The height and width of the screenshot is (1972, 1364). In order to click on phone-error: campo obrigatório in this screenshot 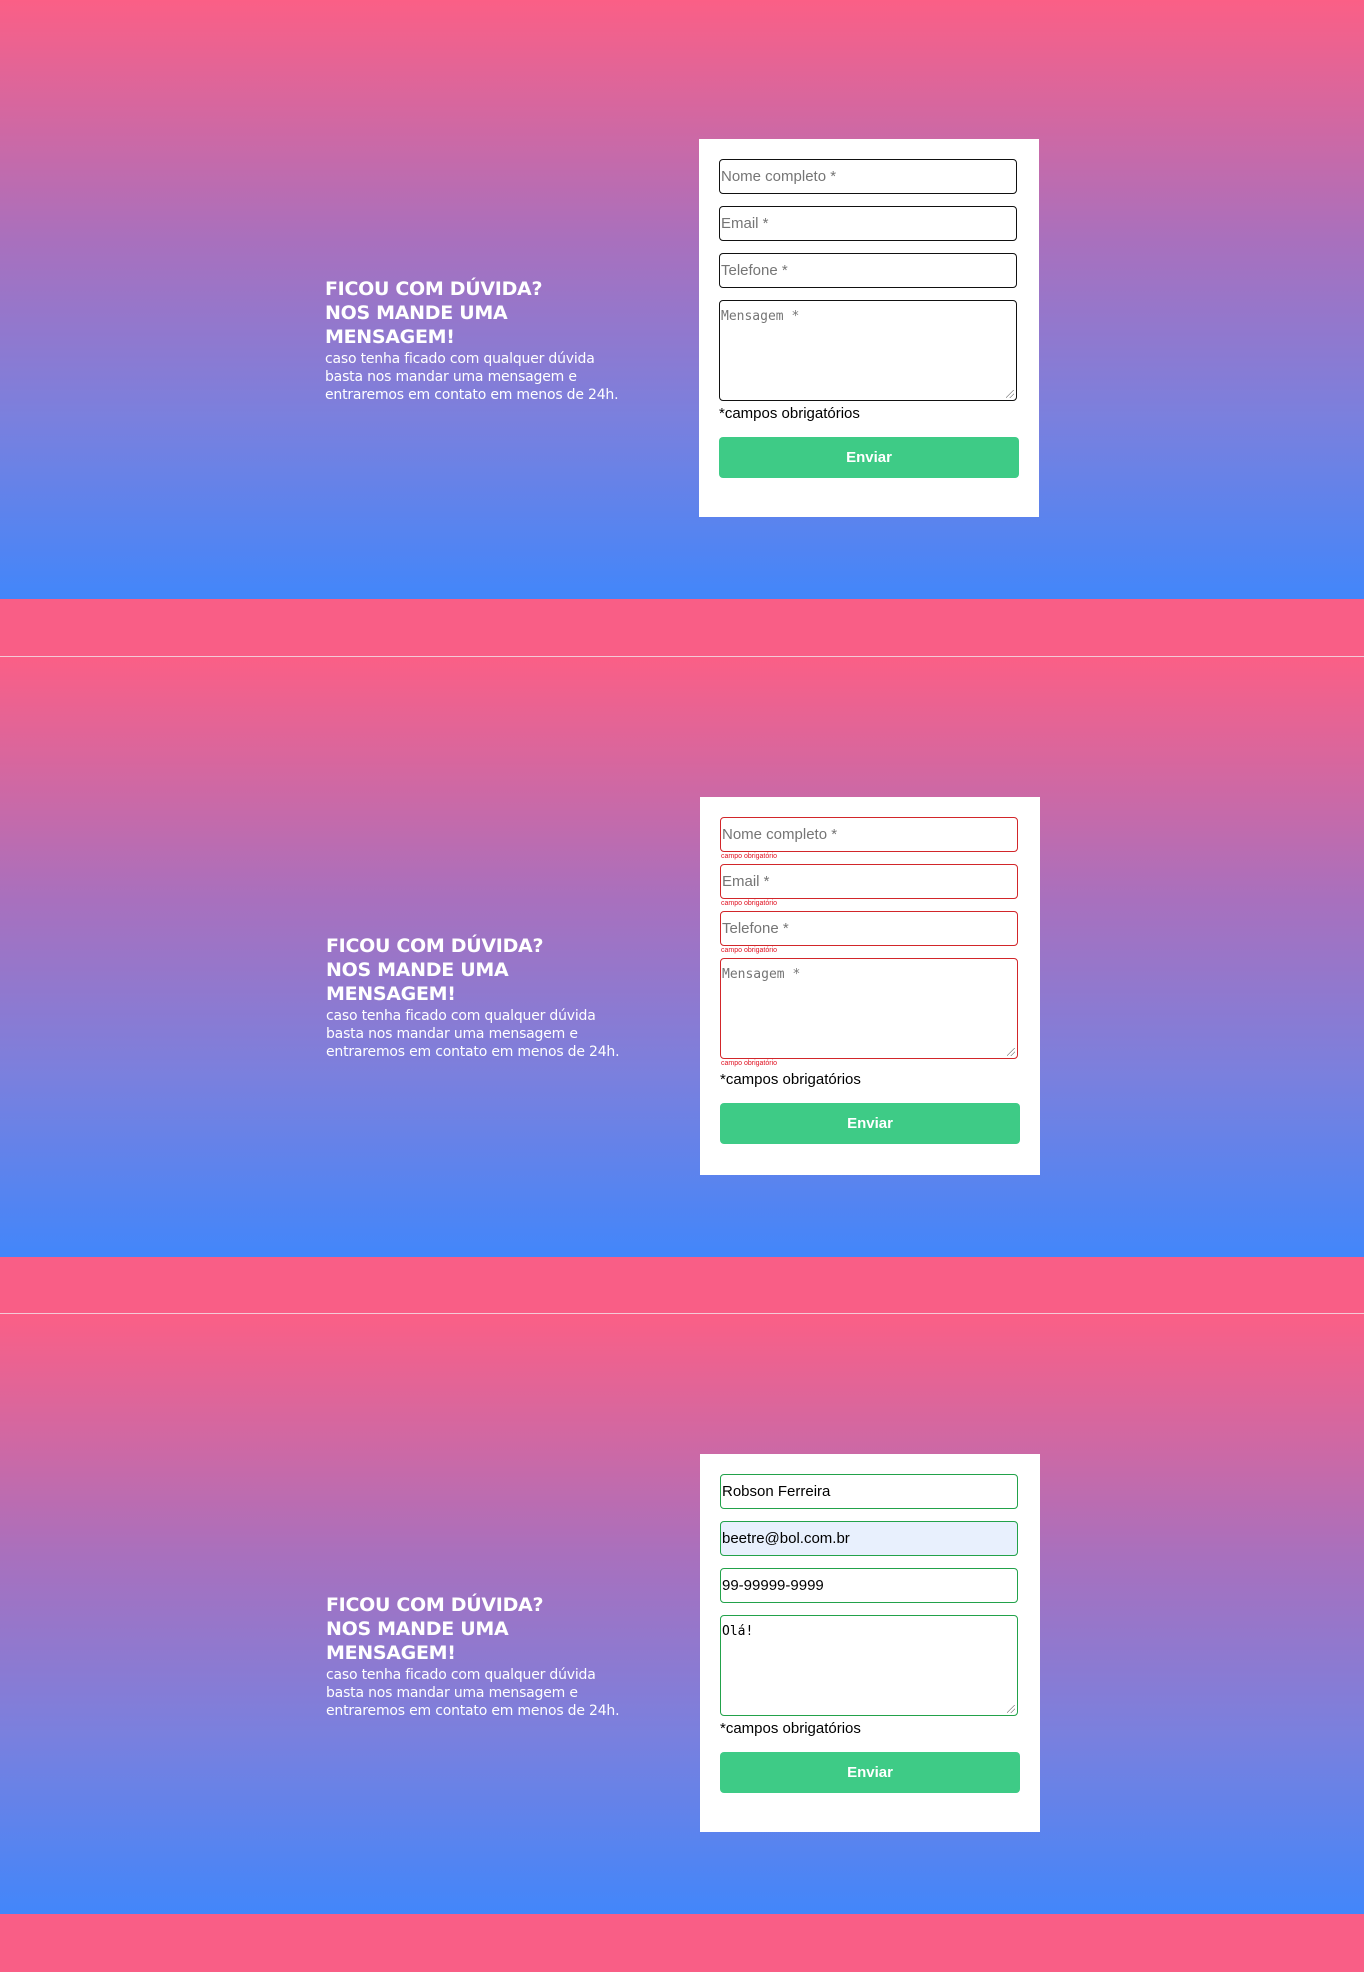, I will do `click(749, 950)`.